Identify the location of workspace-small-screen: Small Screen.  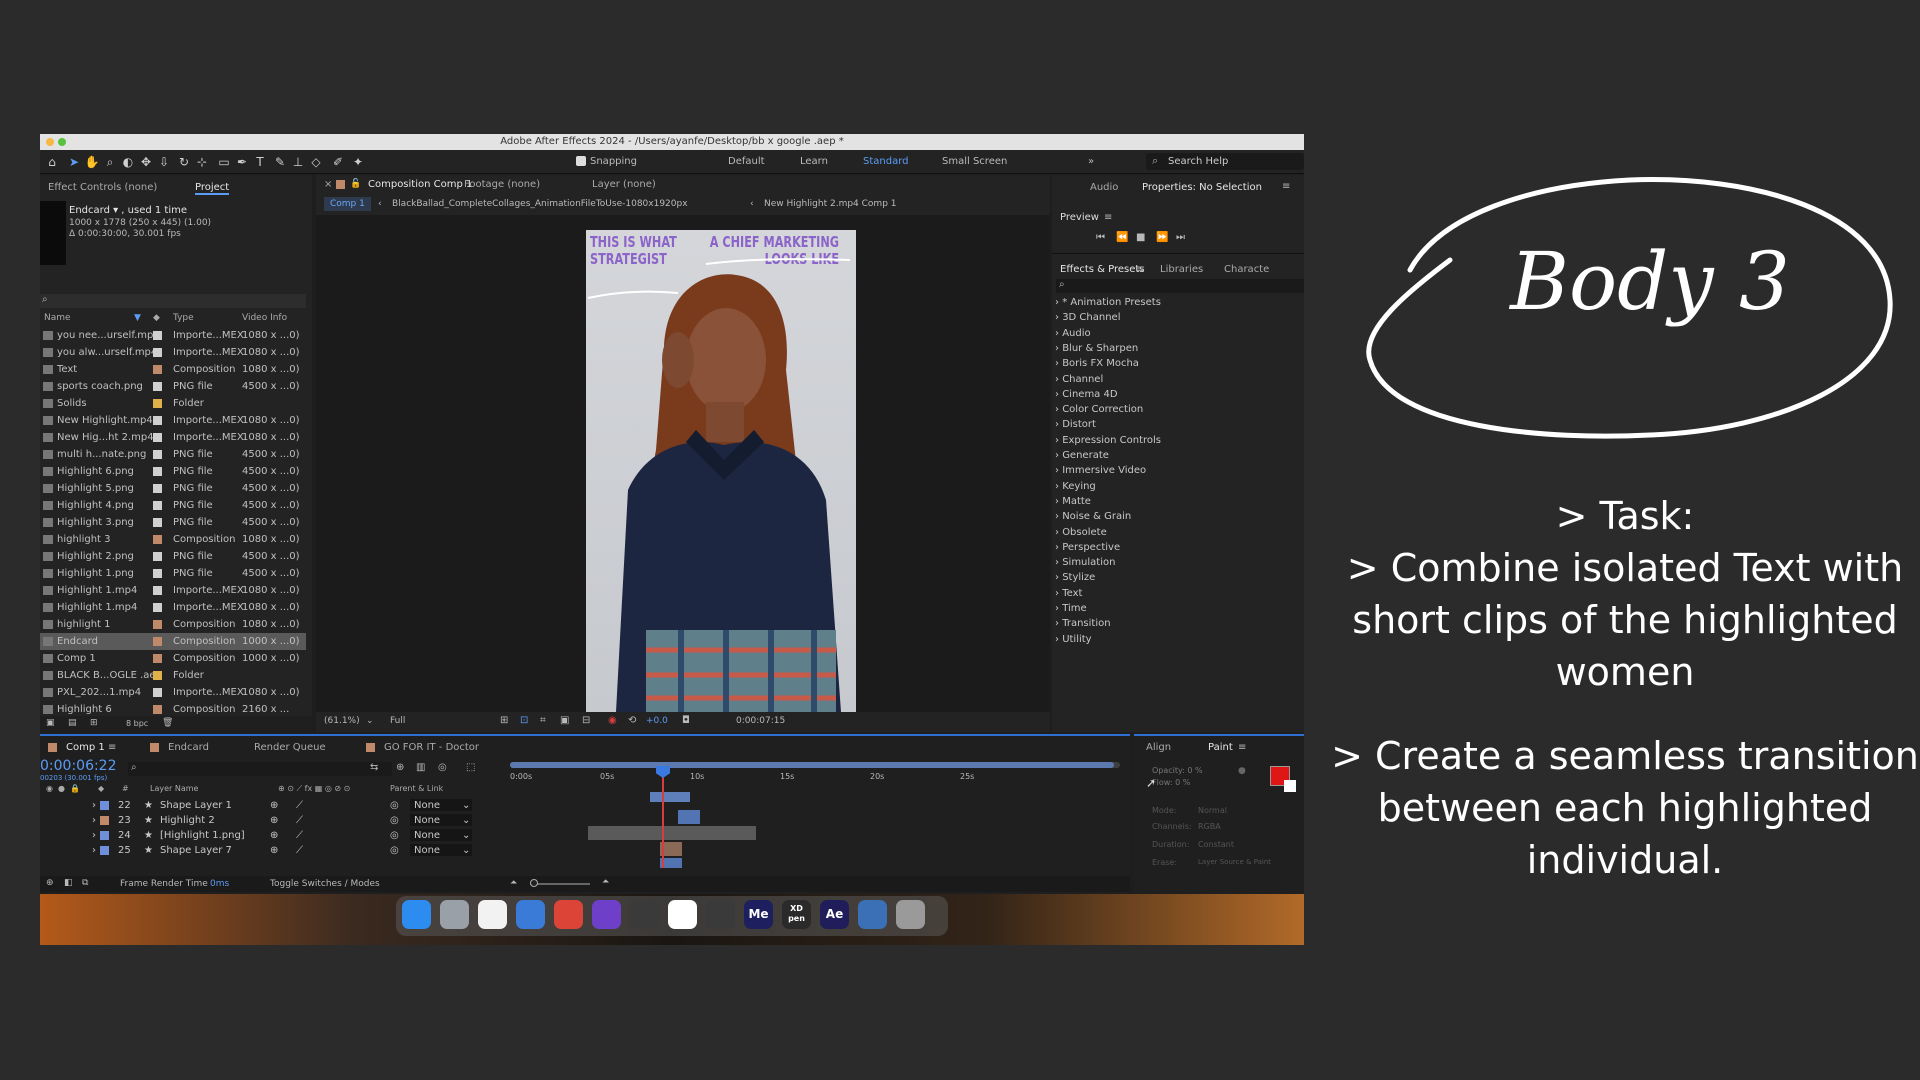
(974, 161).